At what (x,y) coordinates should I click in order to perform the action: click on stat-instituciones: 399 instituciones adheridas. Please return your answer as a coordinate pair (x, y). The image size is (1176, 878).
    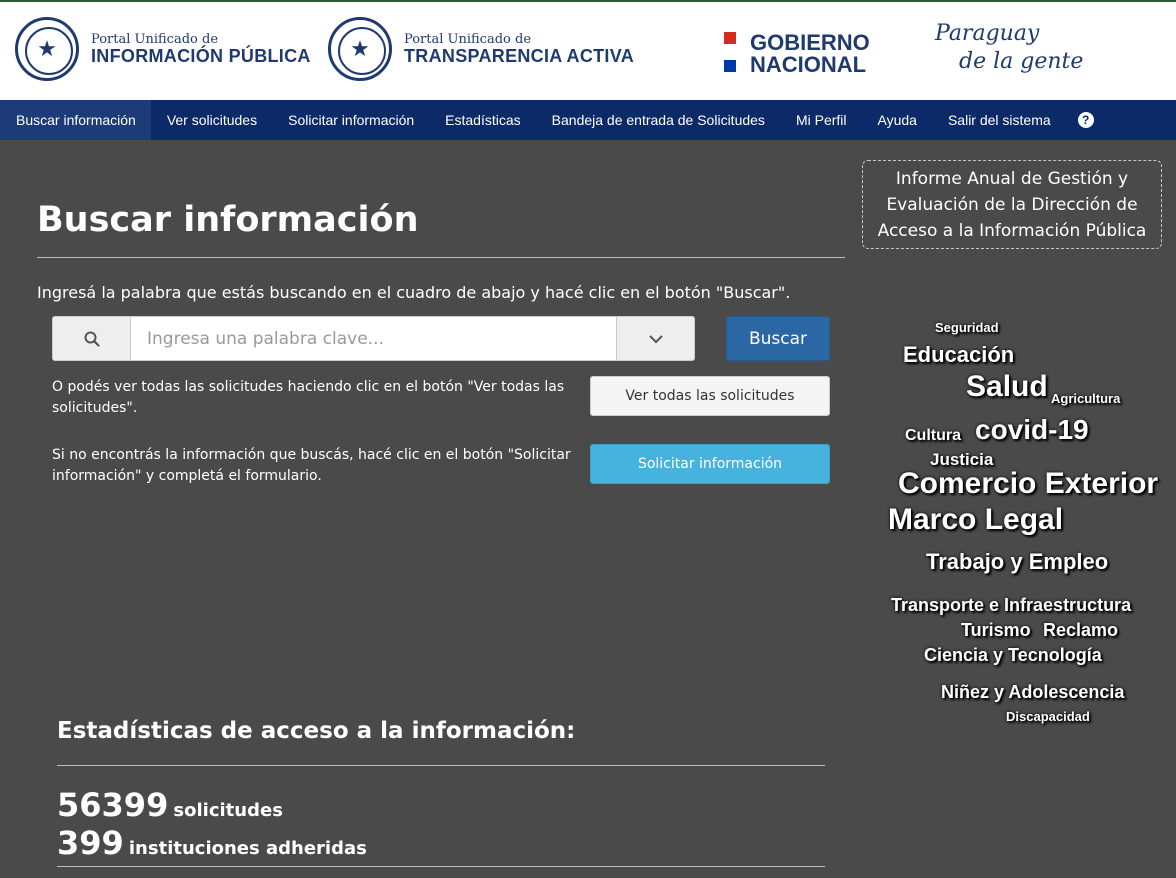
    Looking at the image, I should click on (212, 843).